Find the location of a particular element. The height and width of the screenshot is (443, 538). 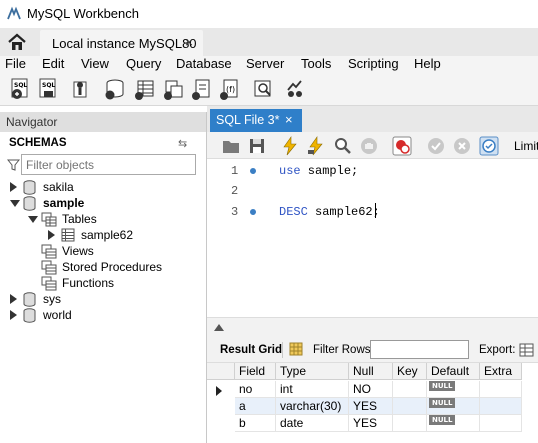

limit-rows-label: Limit is located at coordinates (526, 146).